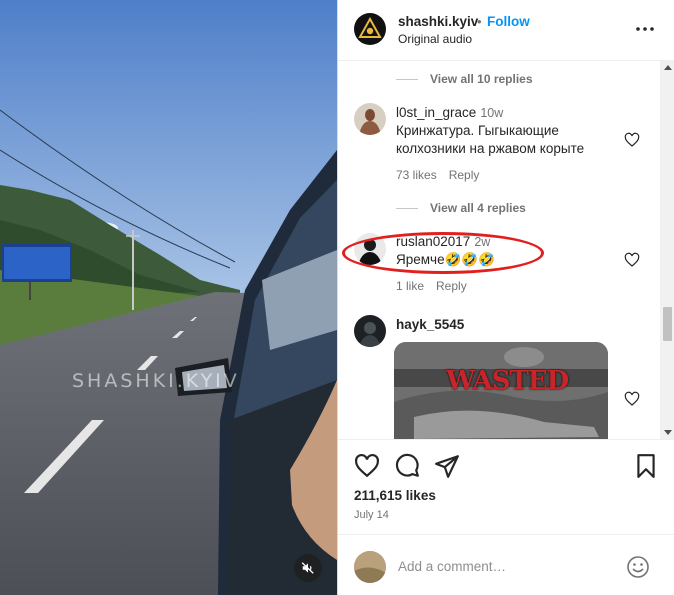  I want to click on comments-scrollbar, so click(667, 250).